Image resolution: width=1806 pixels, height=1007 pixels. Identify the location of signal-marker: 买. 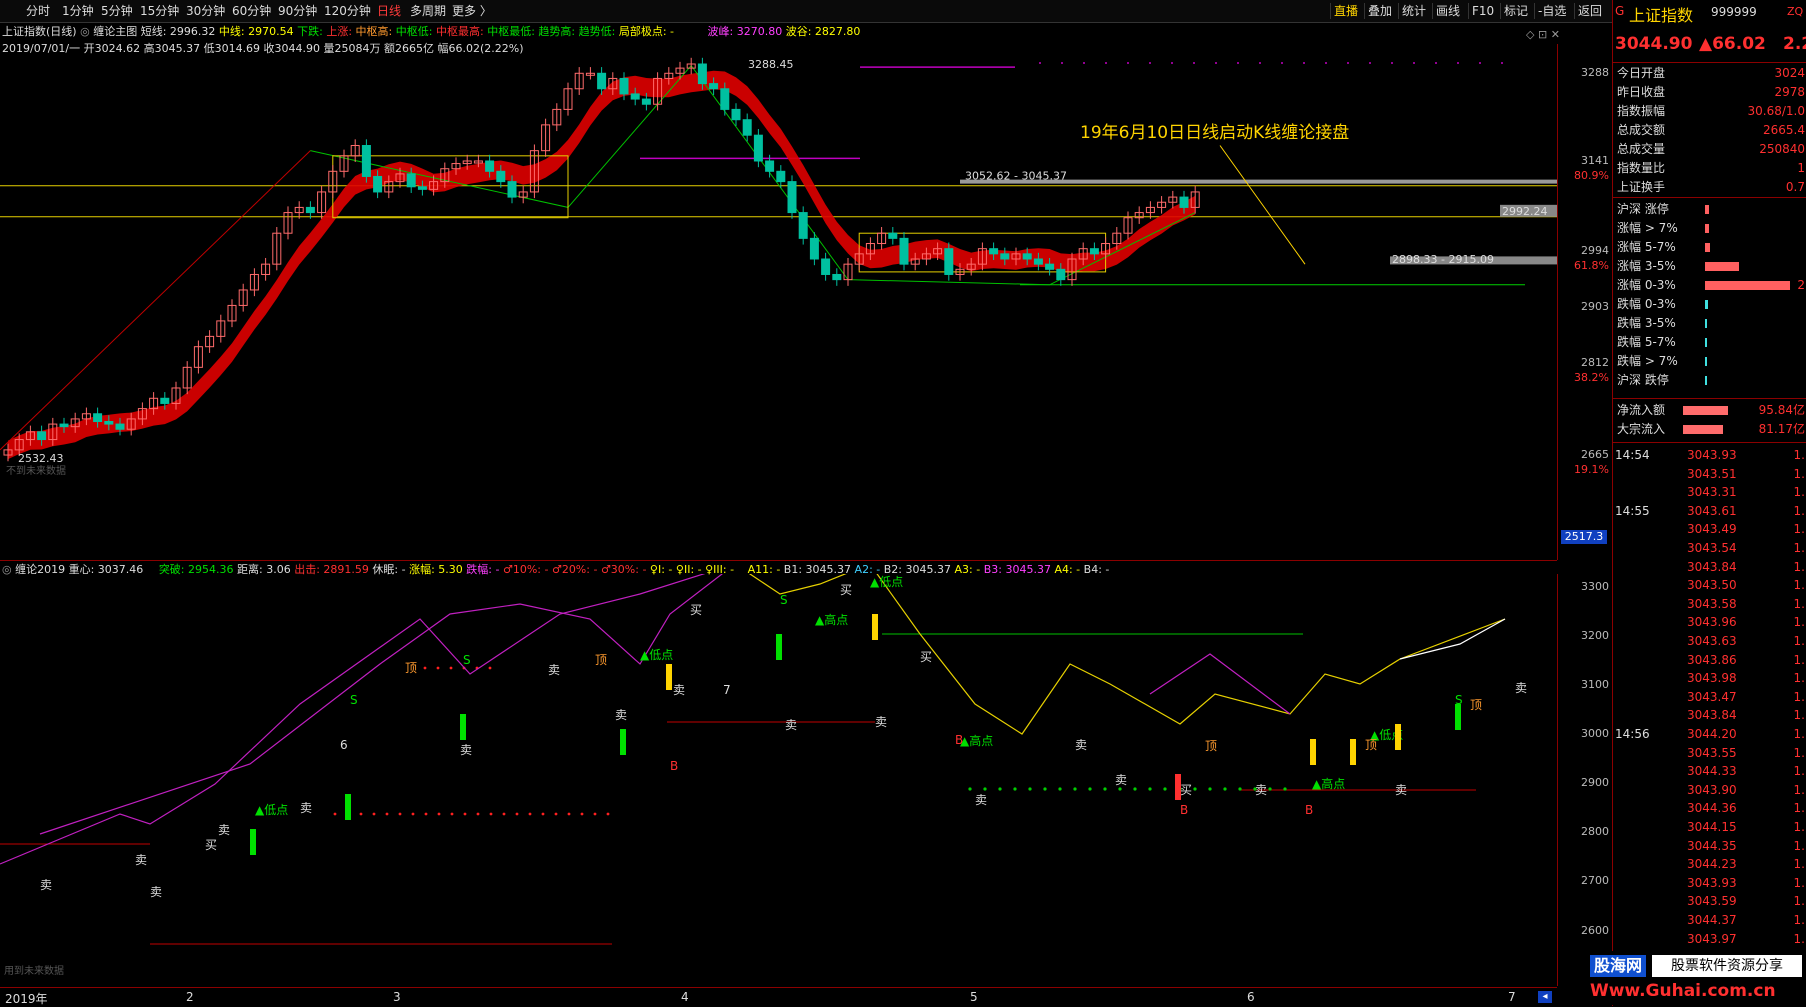
(211, 845).